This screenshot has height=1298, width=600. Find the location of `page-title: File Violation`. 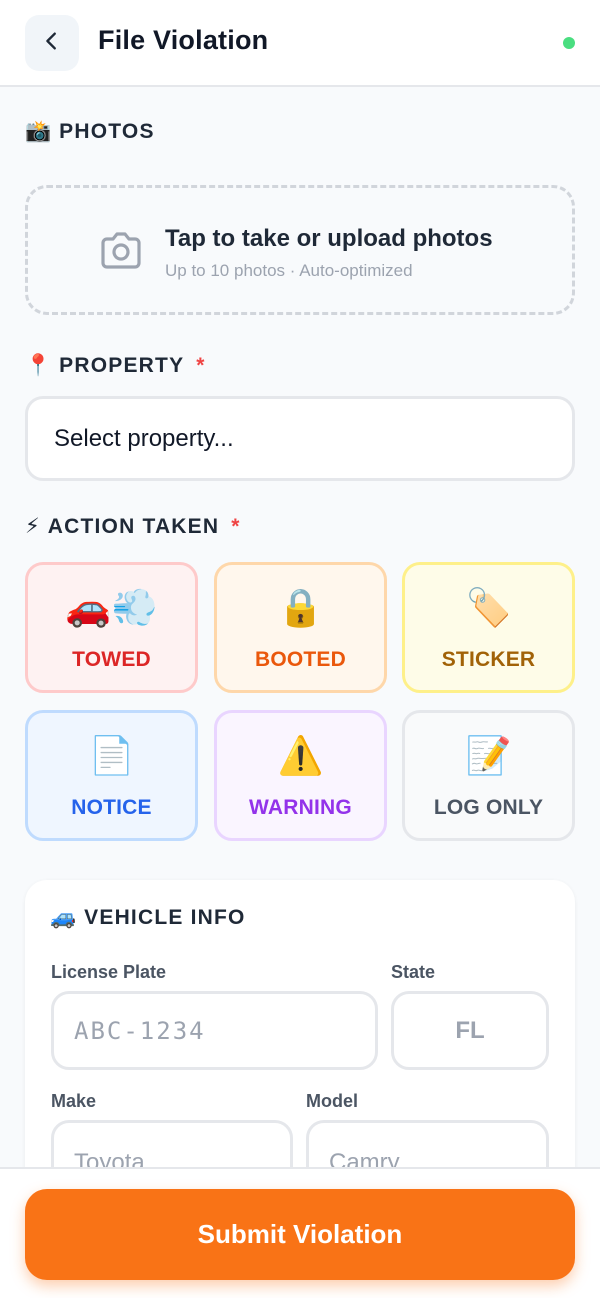

page-title: File Violation is located at coordinates (183, 40).